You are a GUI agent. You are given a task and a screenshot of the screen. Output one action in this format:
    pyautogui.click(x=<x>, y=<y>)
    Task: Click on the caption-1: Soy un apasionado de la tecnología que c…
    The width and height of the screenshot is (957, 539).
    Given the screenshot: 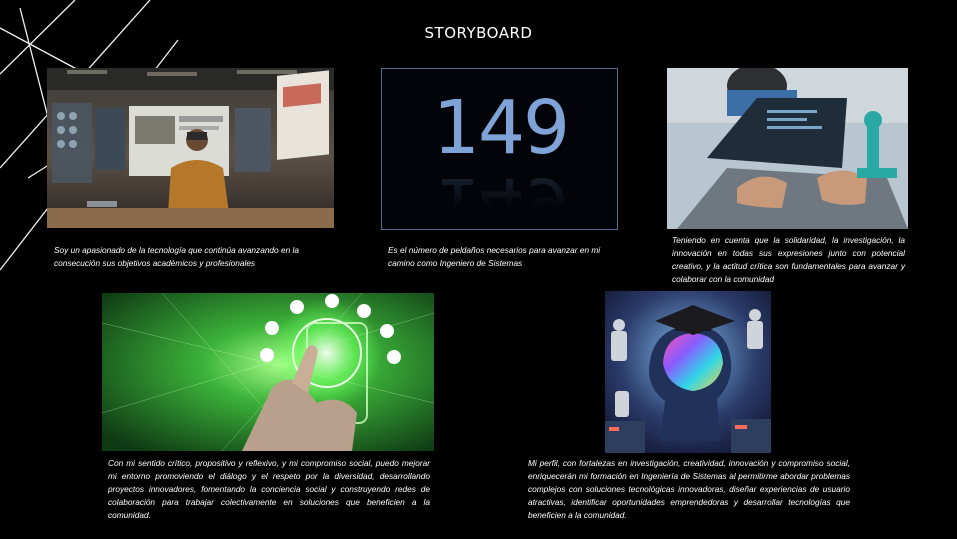 What is the action you would take?
    pyautogui.click(x=176, y=256)
    